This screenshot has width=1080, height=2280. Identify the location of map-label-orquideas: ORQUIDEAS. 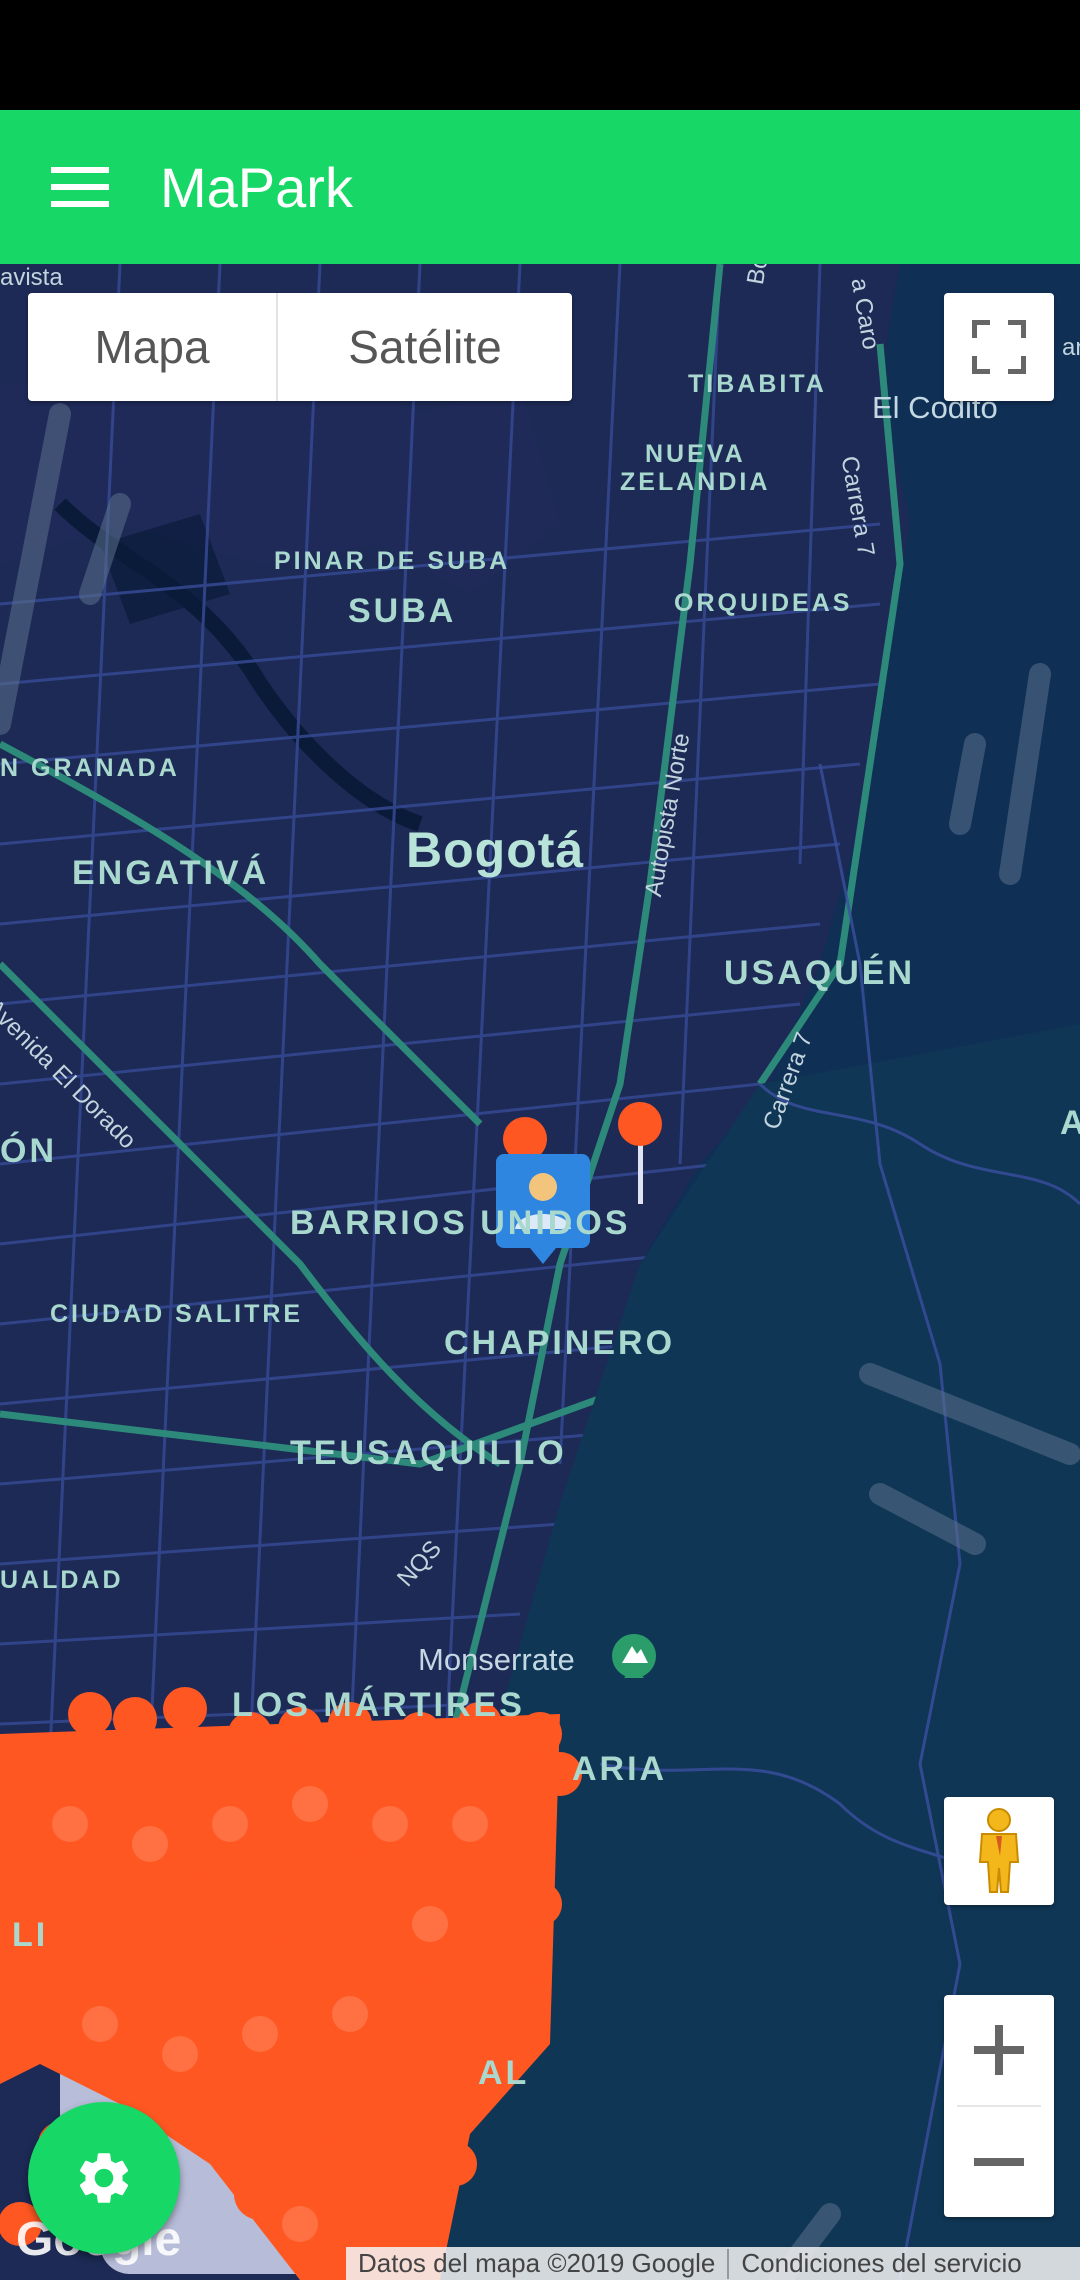
(763, 603).